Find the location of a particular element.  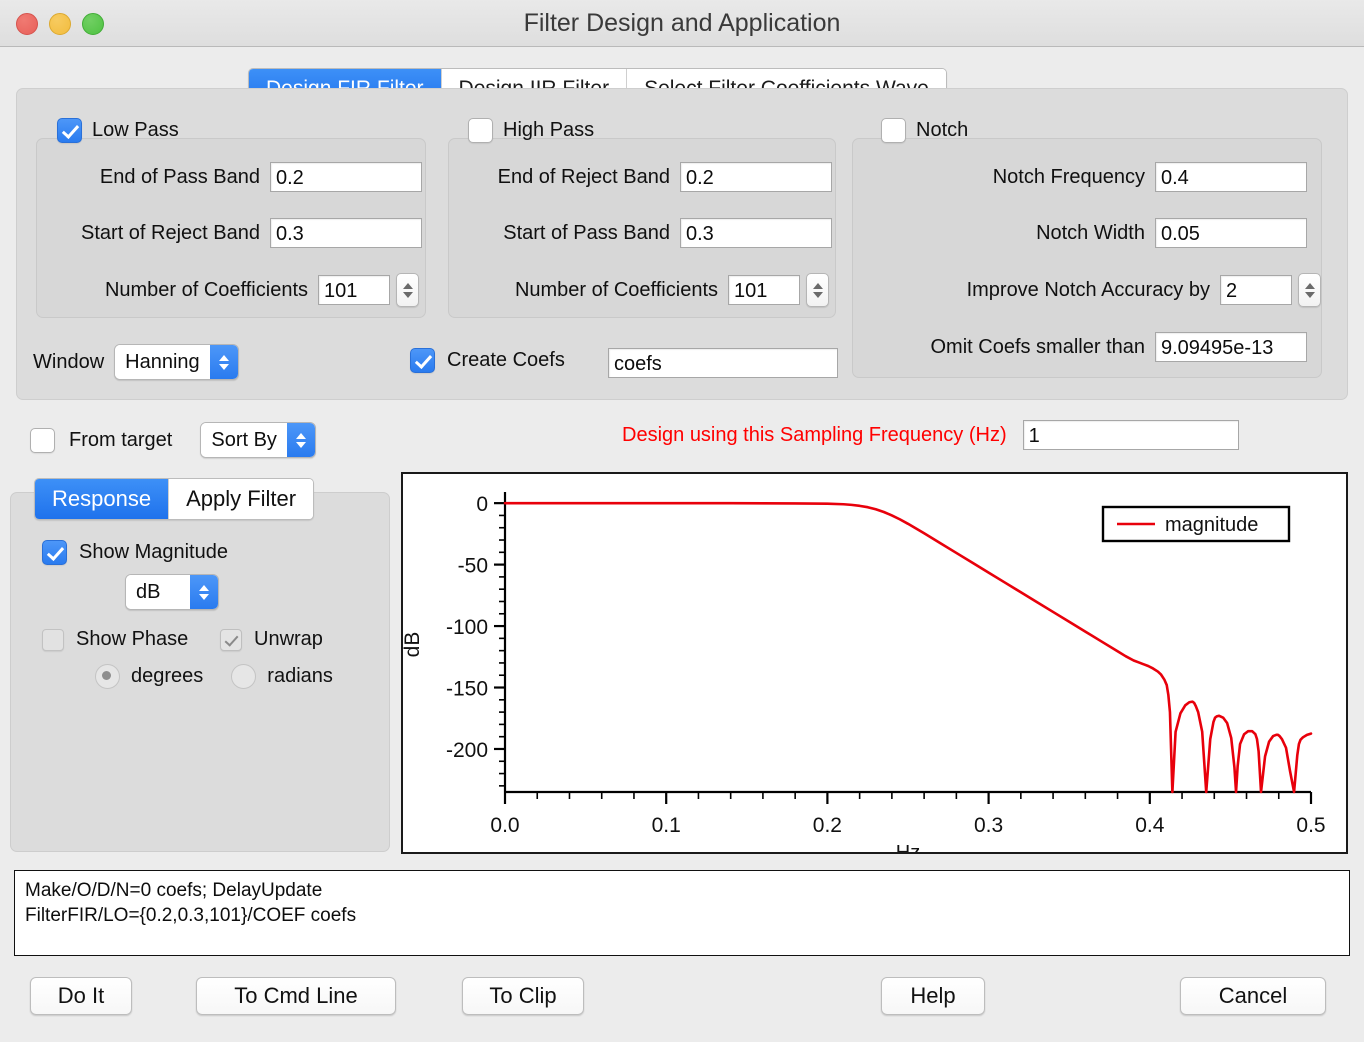

tab-response: Response is located at coordinates (102, 499).